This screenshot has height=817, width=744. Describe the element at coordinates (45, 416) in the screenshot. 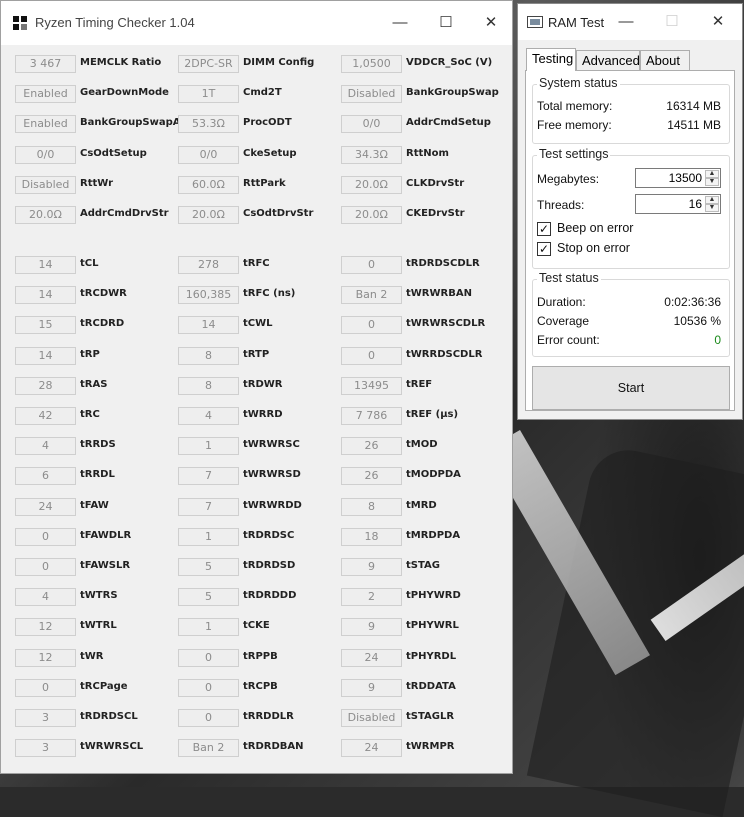

I see `timing-value-field: 42` at that location.